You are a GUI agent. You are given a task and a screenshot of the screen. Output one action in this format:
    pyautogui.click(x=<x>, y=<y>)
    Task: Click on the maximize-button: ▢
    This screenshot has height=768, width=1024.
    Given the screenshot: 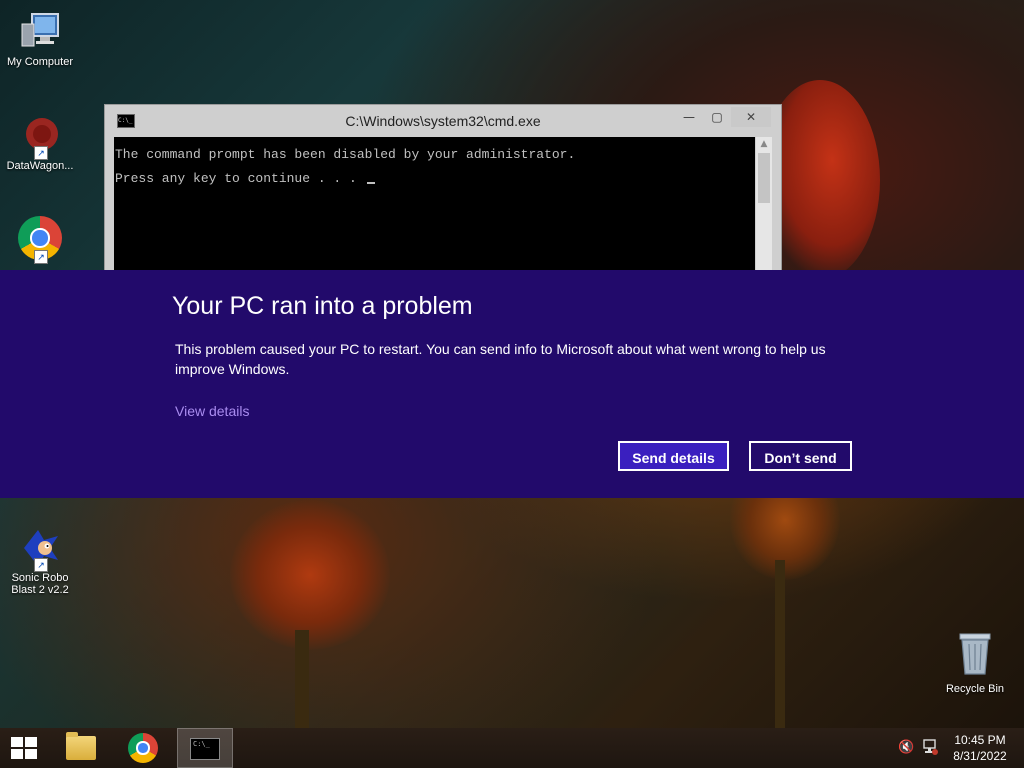 What is the action you would take?
    pyautogui.click(x=717, y=117)
    